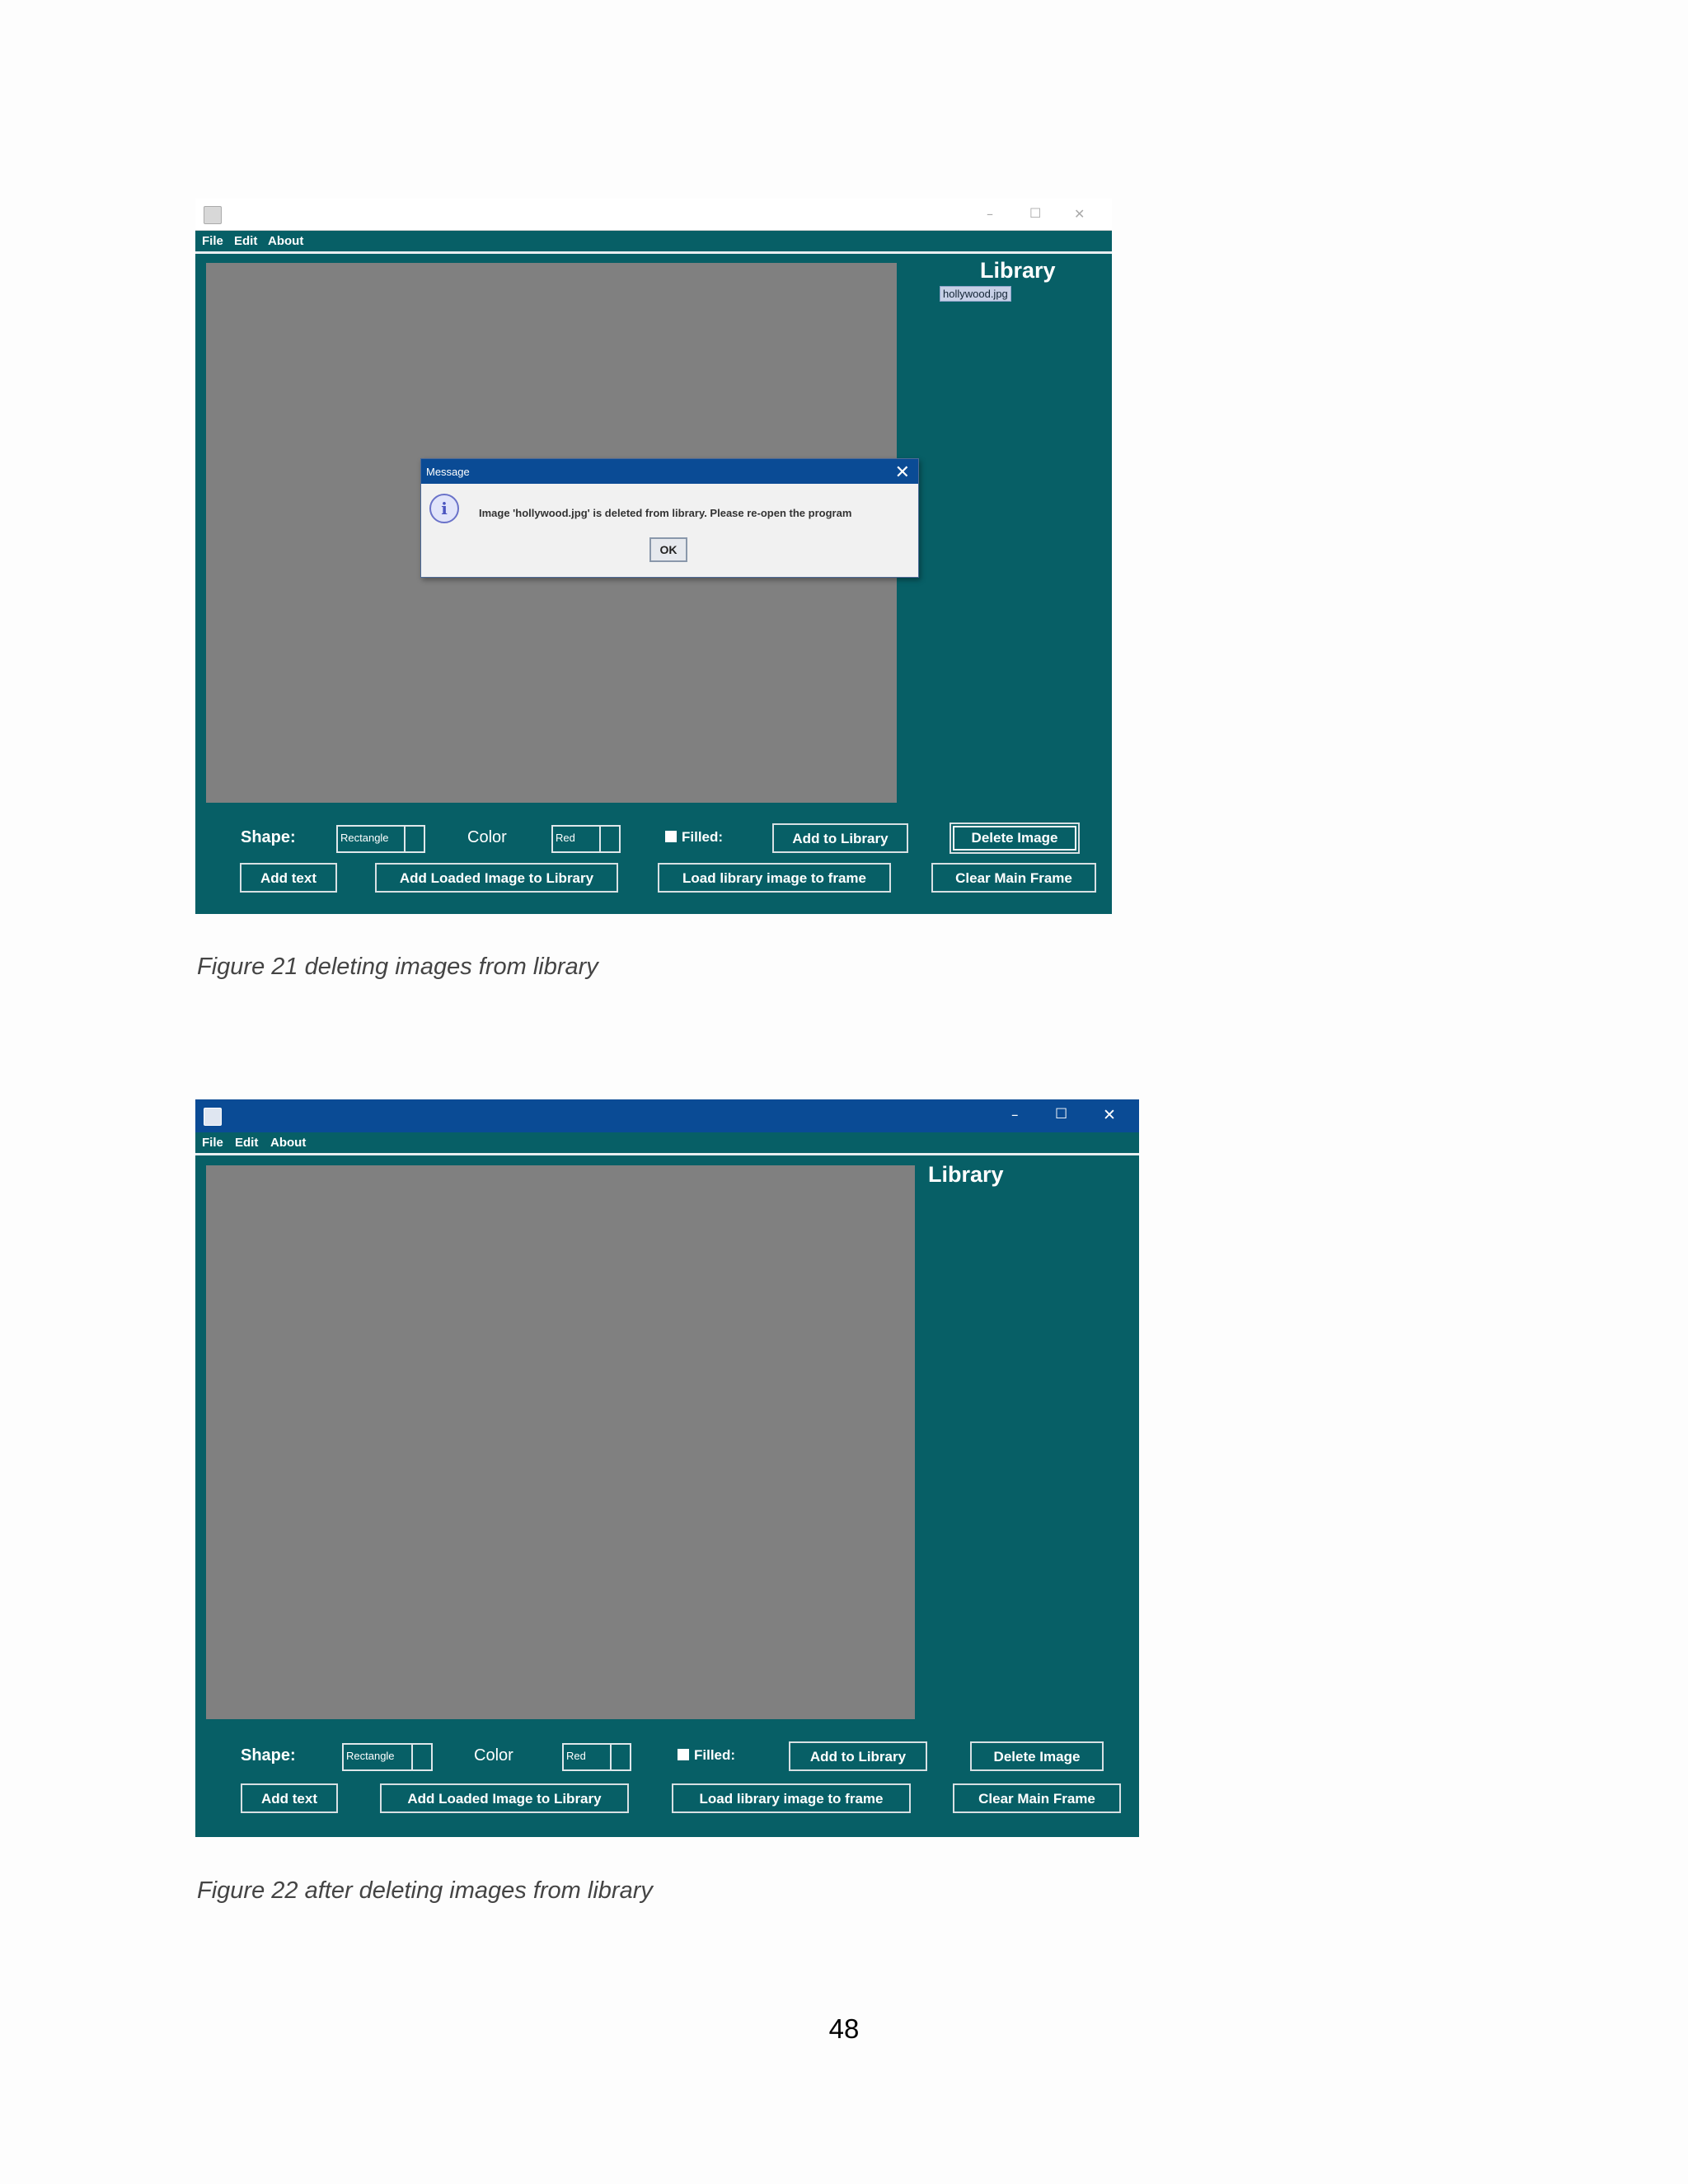 Image resolution: width=1688 pixels, height=2184 pixels. What do you see at coordinates (397, 967) in the screenshot?
I see `figure-21-caption: Figure 21 deleting images from library` at bounding box center [397, 967].